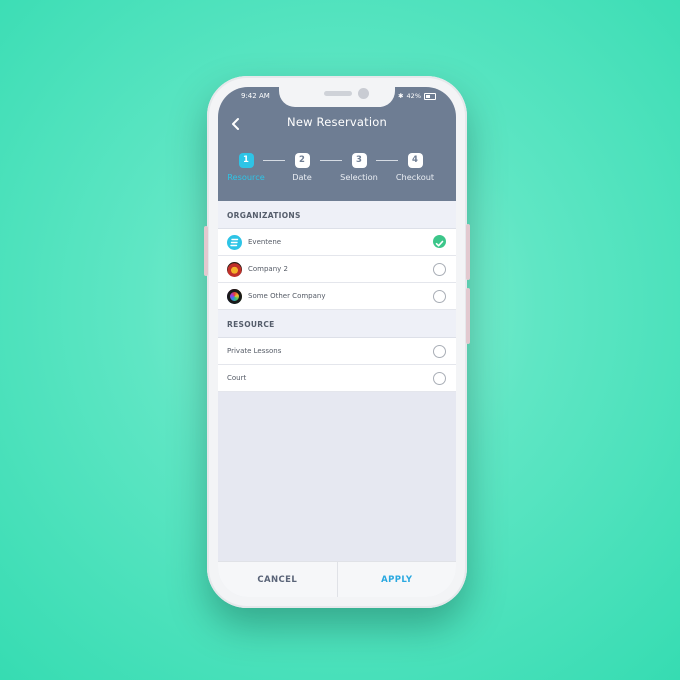 The image size is (680, 680). I want to click on battery-percent: 42%, so click(413, 96).